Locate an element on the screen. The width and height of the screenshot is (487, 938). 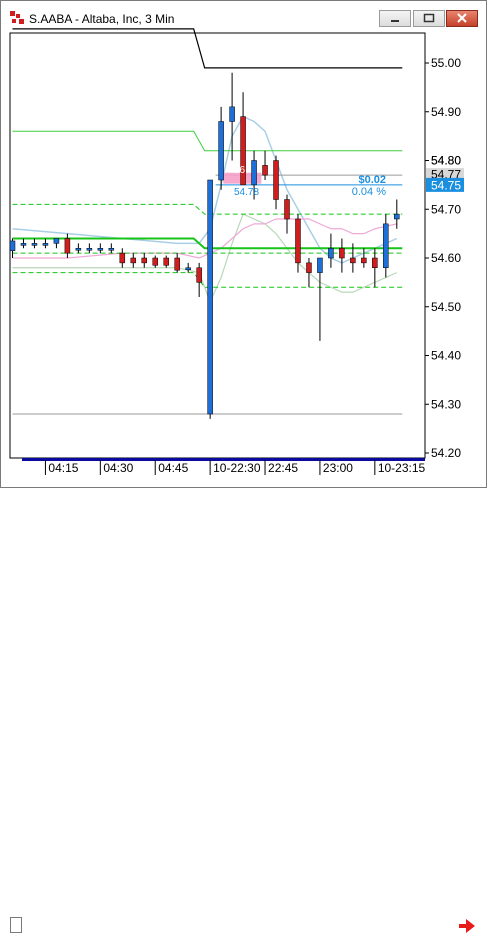
highlight-prefix-label: 56 is located at coordinates (240, 170).